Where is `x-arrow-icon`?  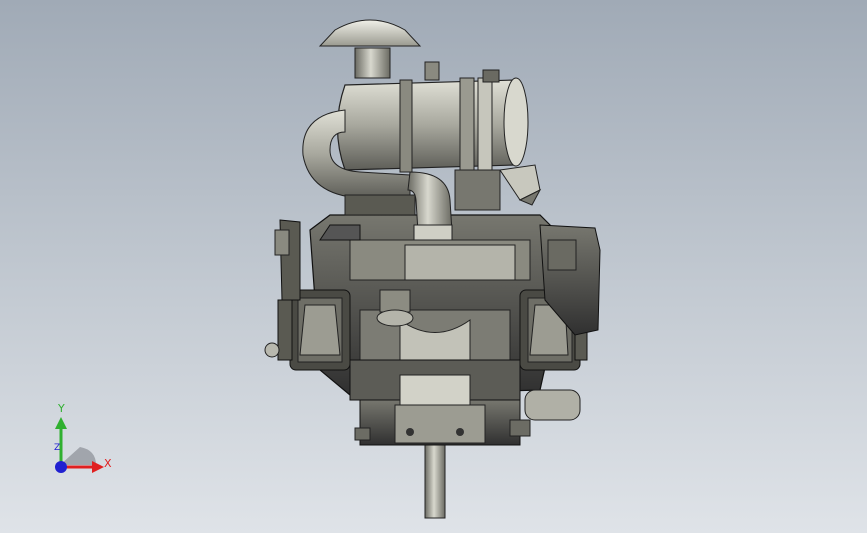
x-arrow-icon is located at coordinates (98, 467).